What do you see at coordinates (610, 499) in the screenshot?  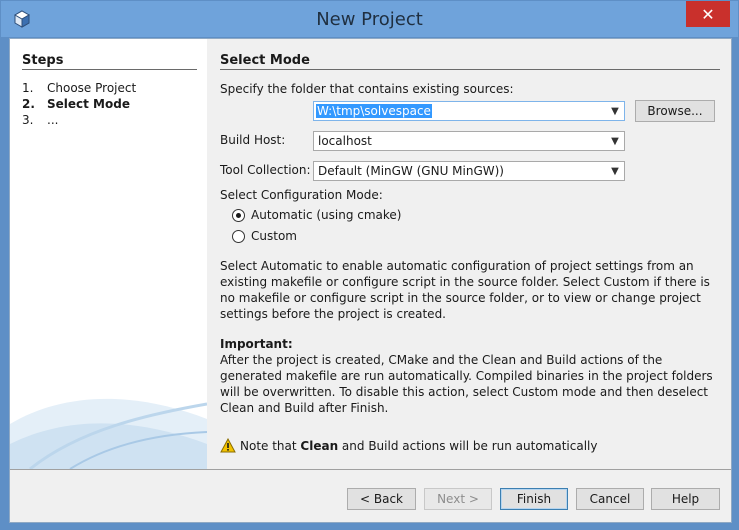 I see `cancel-button: Cancel` at bounding box center [610, 499].